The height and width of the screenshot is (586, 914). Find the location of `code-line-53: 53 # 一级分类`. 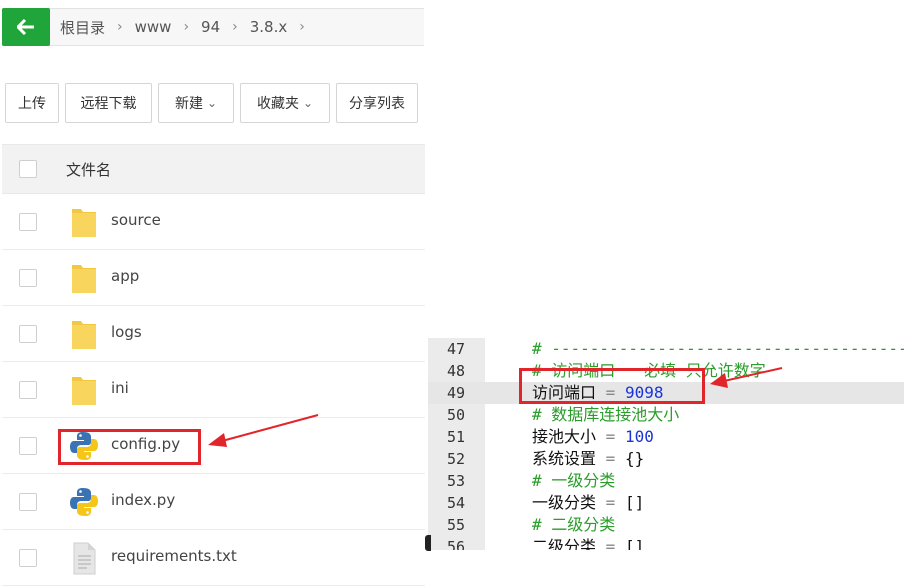

code-line-53: 53 # 一级分类 is located at coordinates (666, 481).